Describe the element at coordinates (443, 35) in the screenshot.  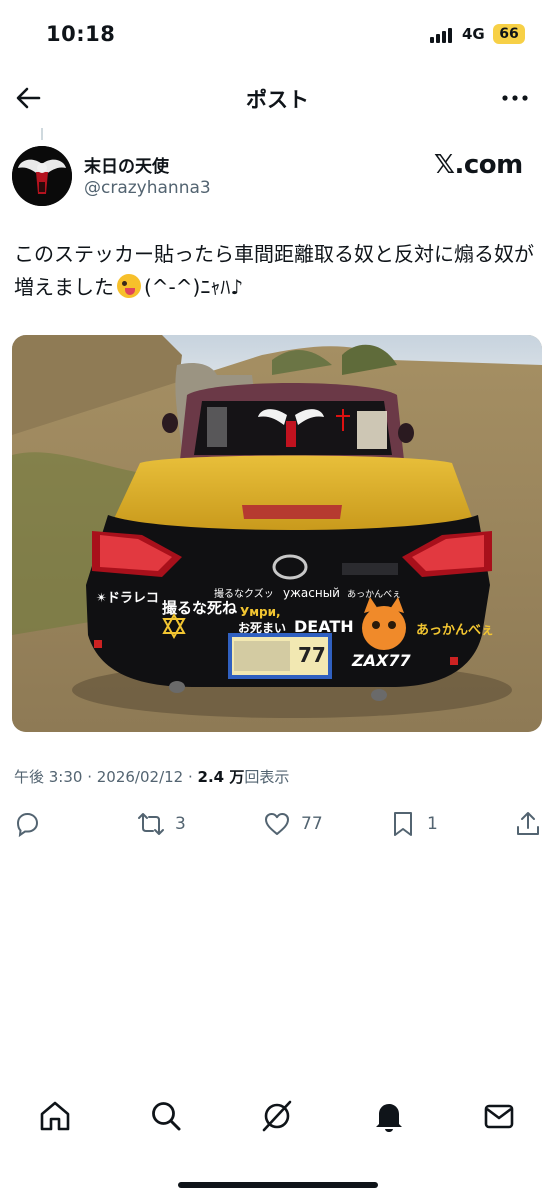
I see `signal-icon` at that location.